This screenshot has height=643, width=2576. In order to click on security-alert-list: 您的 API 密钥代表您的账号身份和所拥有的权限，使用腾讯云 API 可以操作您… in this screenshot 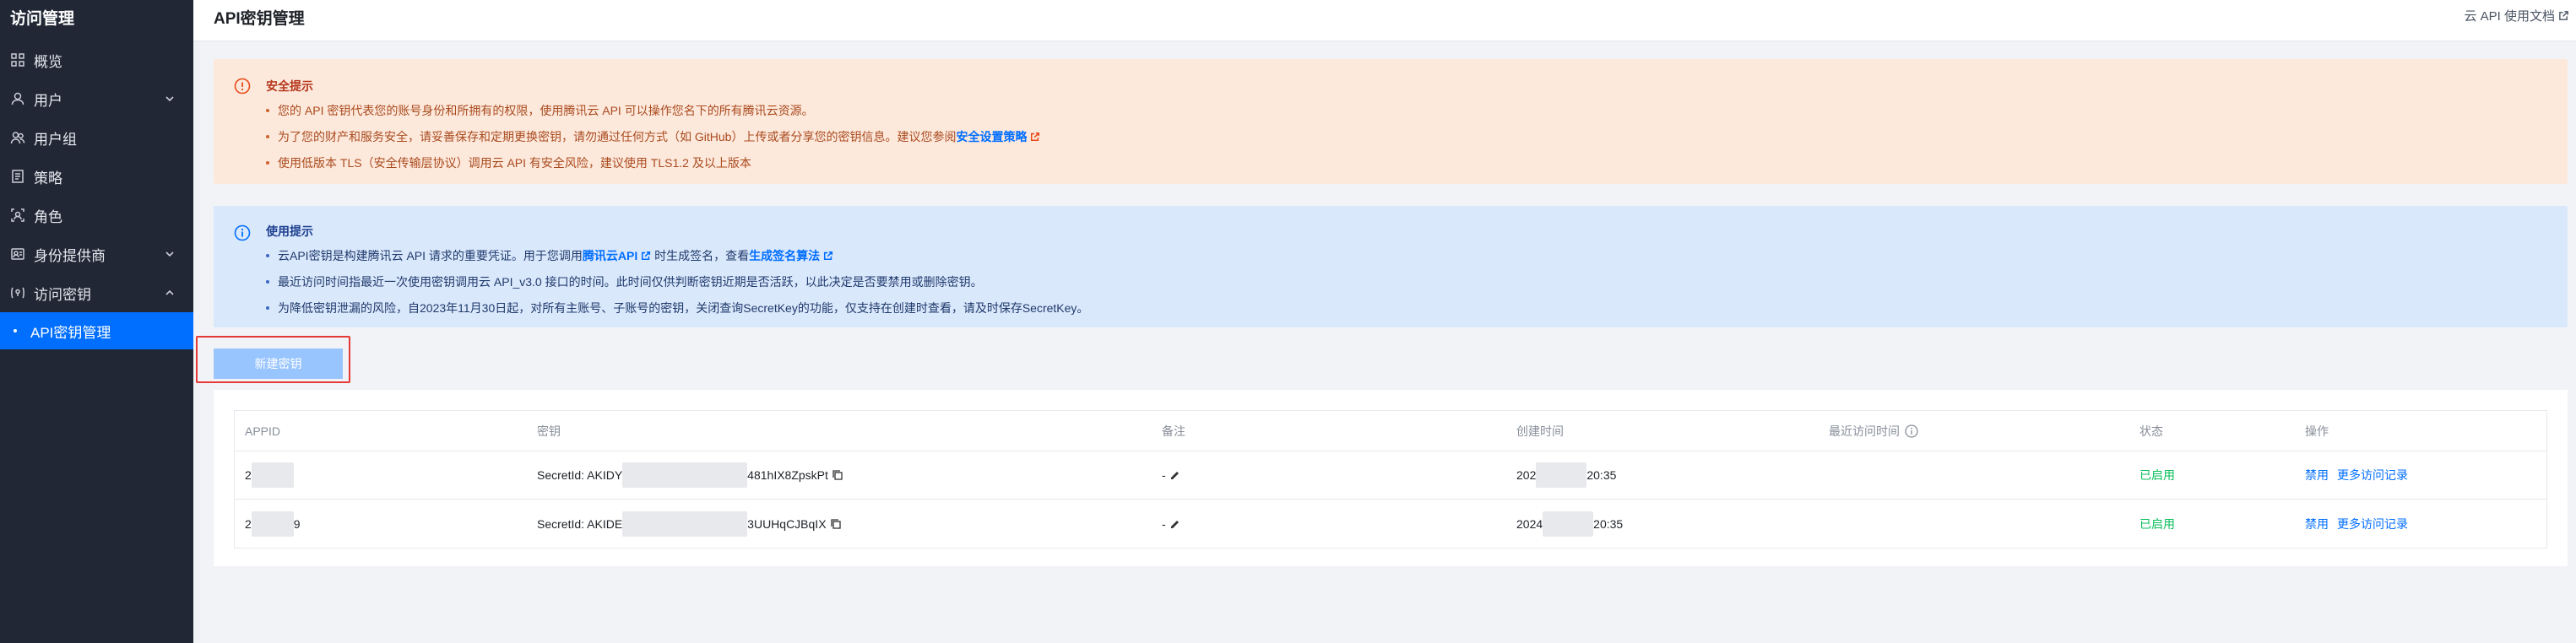, I will do `click(653, 137)`.